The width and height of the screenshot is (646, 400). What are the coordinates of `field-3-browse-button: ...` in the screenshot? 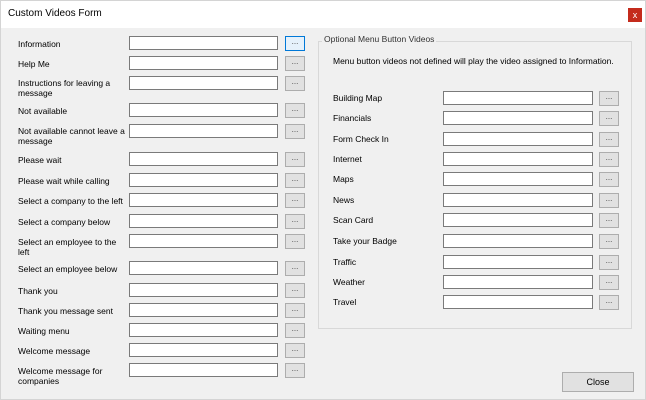 It's located at (295, 110).